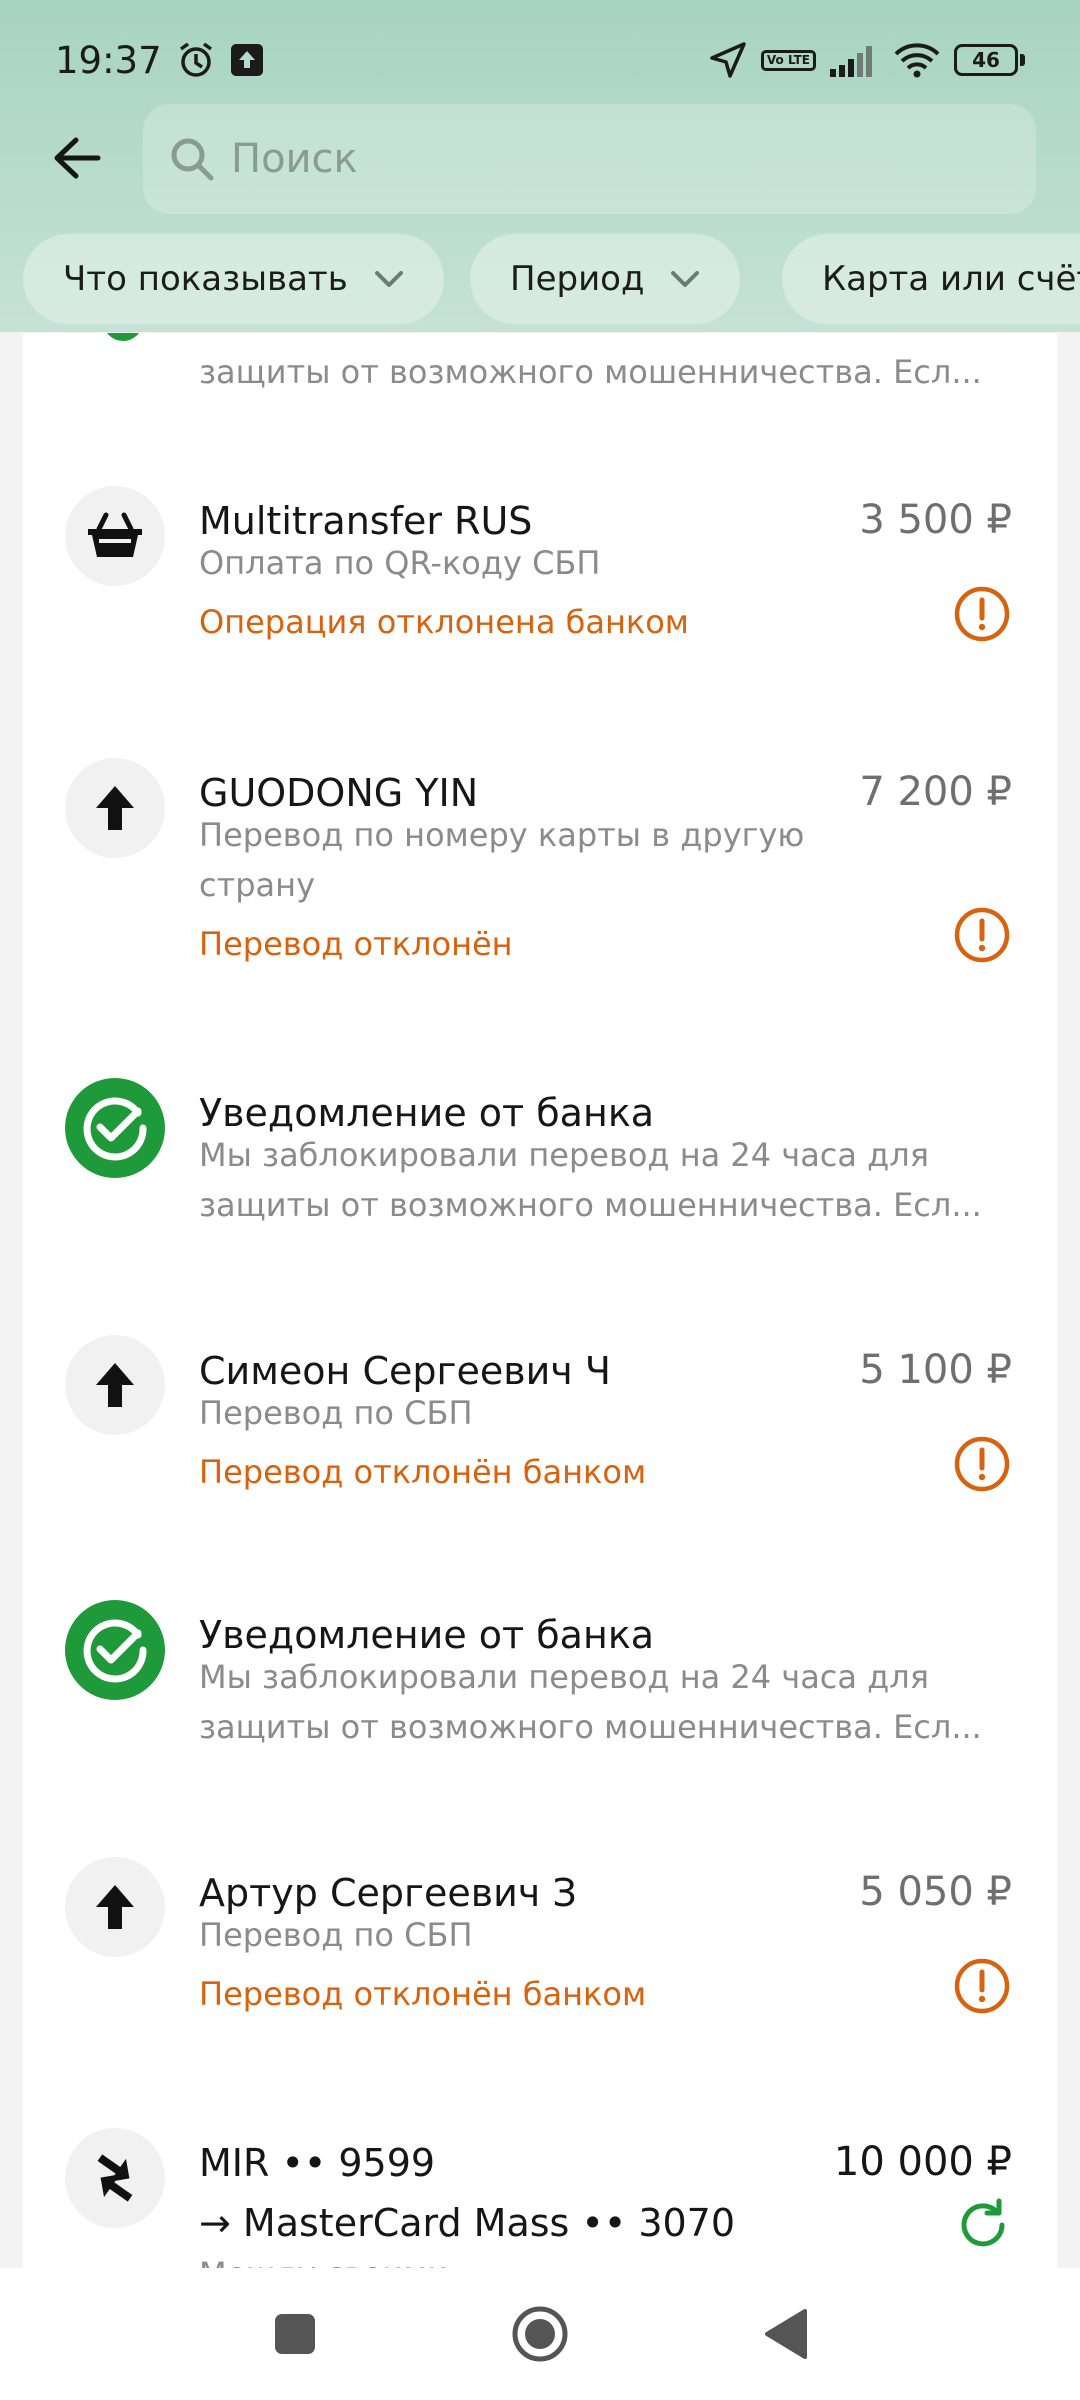 This screenshot has height=2400, width=1080. What do you see at coordinates (444, 622) in the screenshot?
I see `item-status: Операция отклонена банком` at bounding box center [444, 622].